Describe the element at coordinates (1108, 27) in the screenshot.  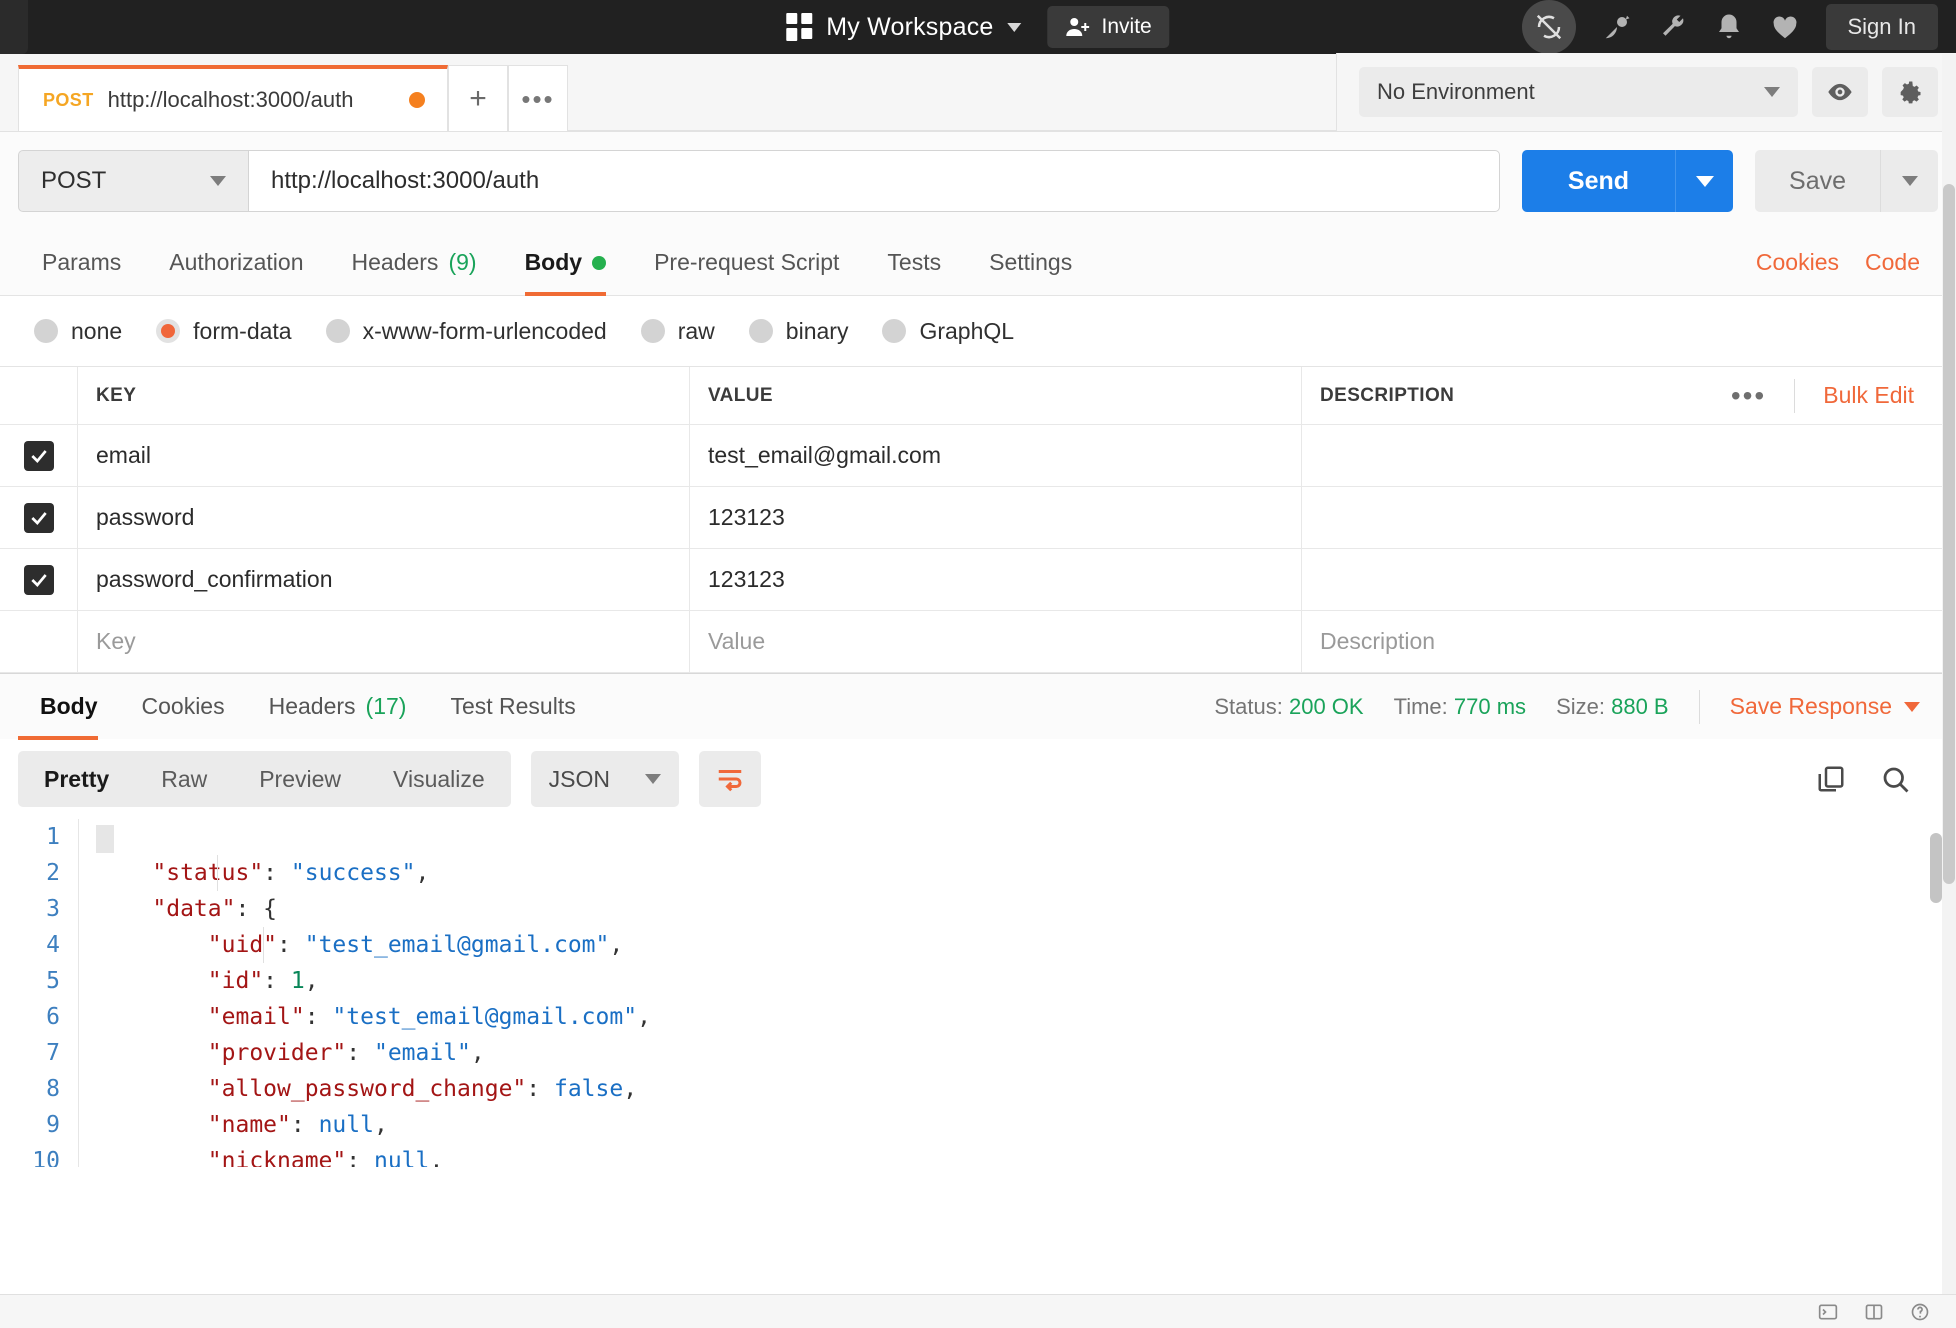
I see `invite-button: Invite` at that location.